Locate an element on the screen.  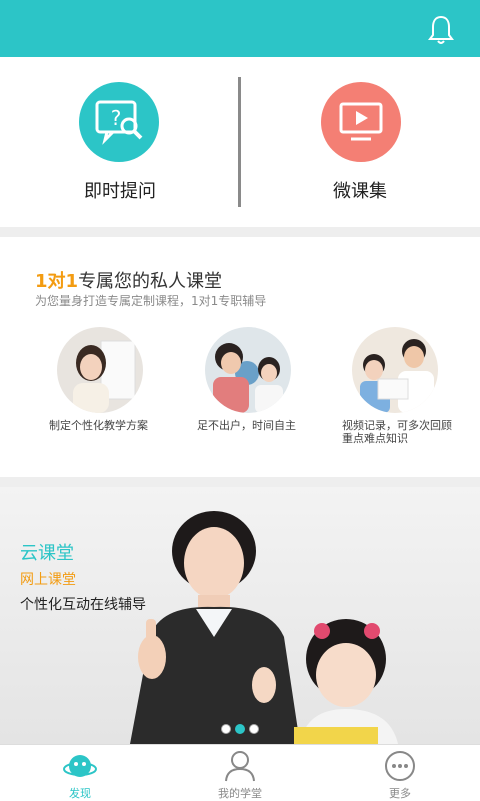
title-highlight: 1对1 is located at coordinates (57, 281).